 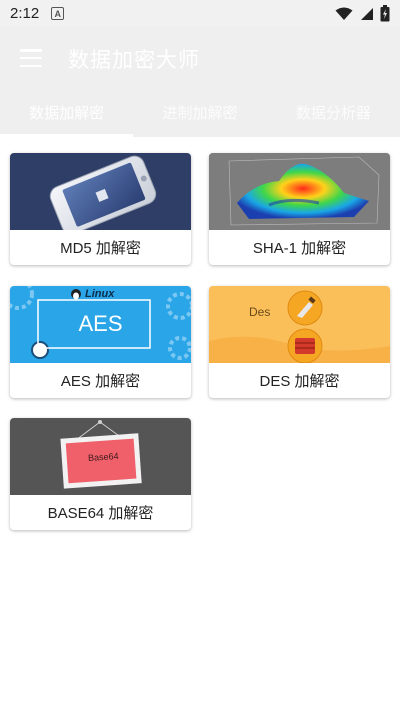 I want to click on aes-word: AES, so click(x=100, y=323).